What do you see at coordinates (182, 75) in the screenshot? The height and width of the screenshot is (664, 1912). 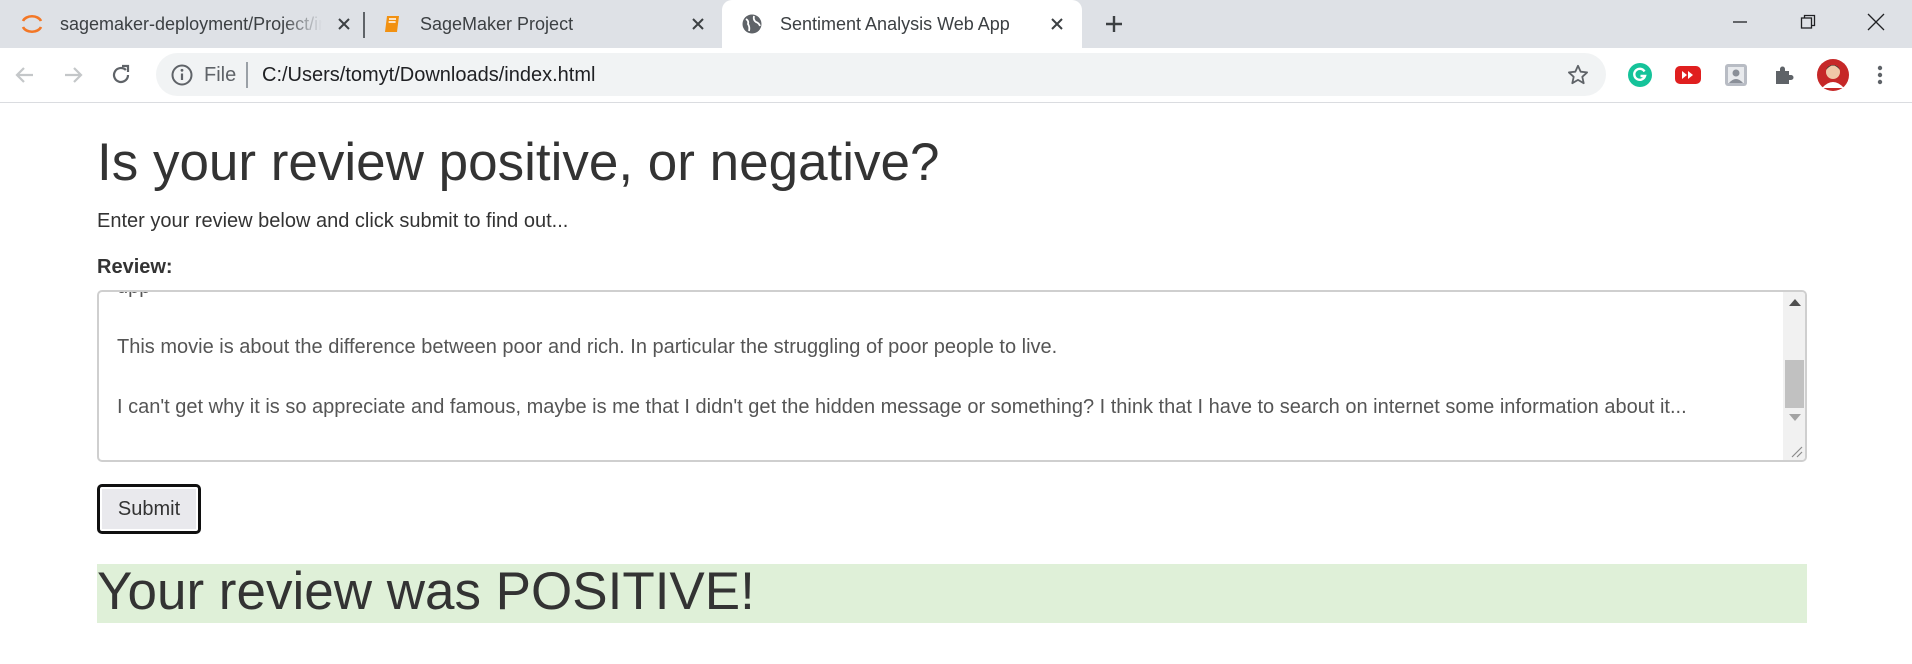 I see `info-icon` at bounding box center [182, 75].